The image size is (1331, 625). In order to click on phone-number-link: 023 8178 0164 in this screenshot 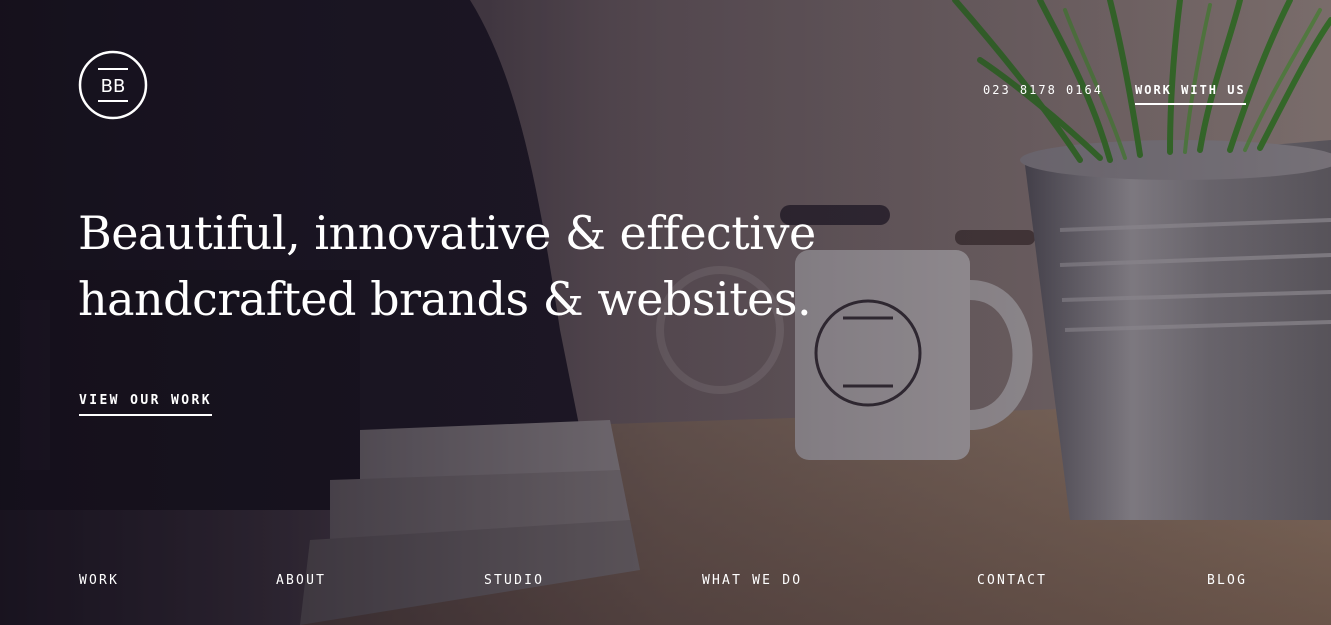, I will do `click(1043, 90)`.